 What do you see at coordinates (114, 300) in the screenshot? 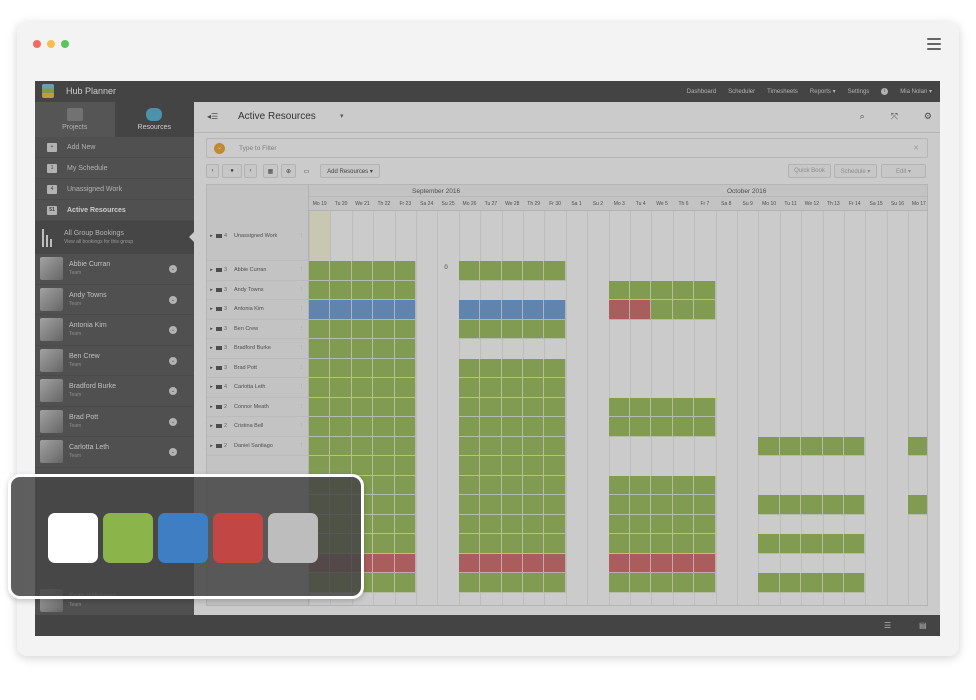
I see `resource-item: Andy Towns Team ⌄` at bounding box center [114, 300].